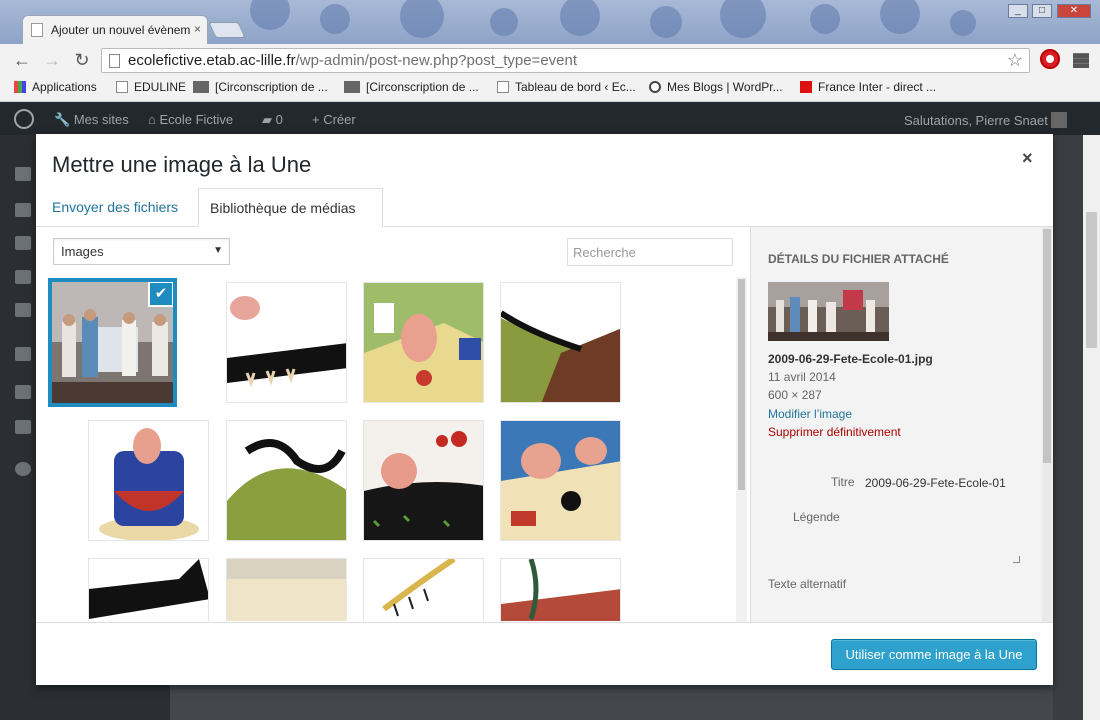 The width and height of the screenshot is (1100, 720). What do you see at coordinates (160, 294) in the screenshot?
I see `check-icon: ✔` at bounding box center [160, 294].